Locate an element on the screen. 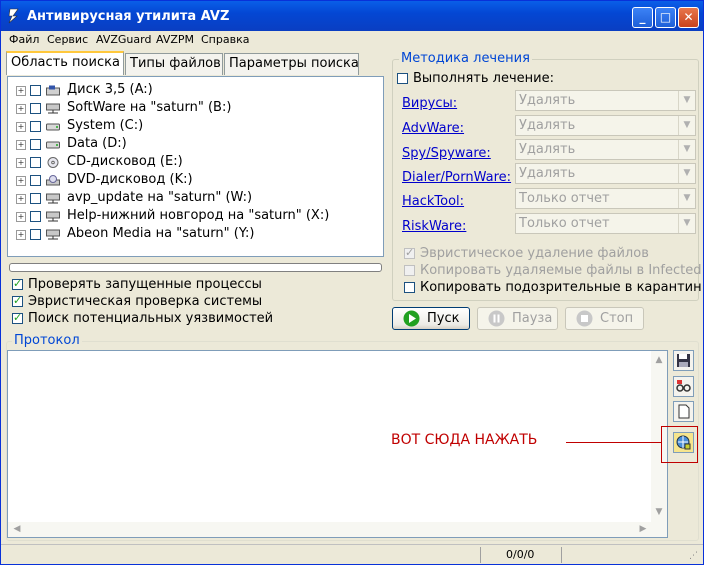 The image size is (704, 565). window-title: Антивирусная утилита AVZ is located at coordinates (128, 16).